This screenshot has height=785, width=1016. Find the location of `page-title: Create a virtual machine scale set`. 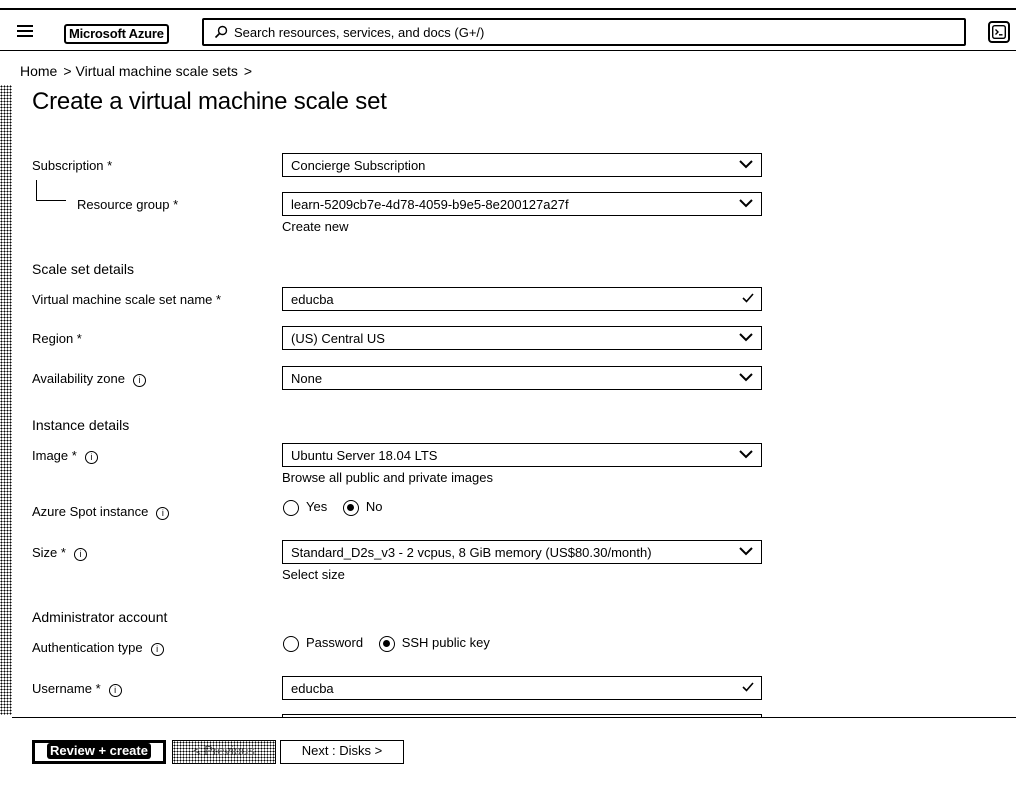

page-title: Create a virtual machine scale set is located at coordinates (209, 101).